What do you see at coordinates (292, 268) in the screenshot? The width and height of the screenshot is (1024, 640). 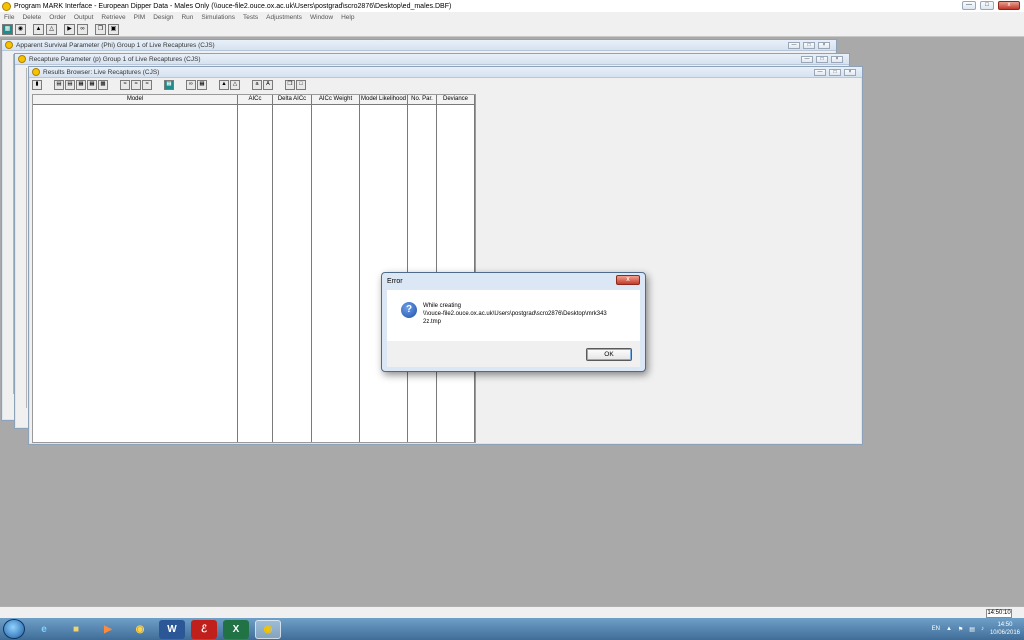 I see `column-delta-aicc: Delta AICc` at bounding box center [292, 268].